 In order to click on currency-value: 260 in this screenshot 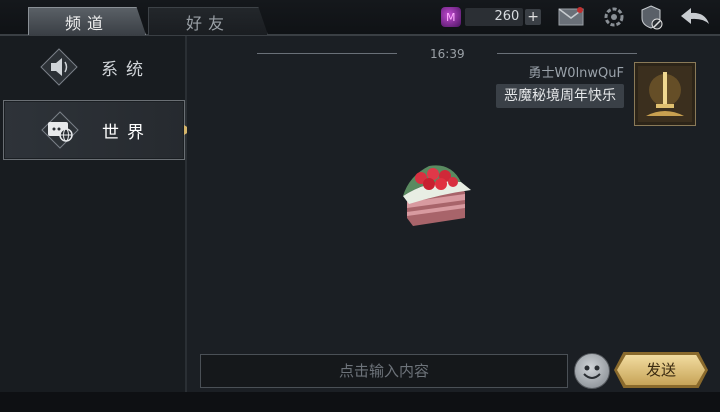, I will do `click(494, 17)`.